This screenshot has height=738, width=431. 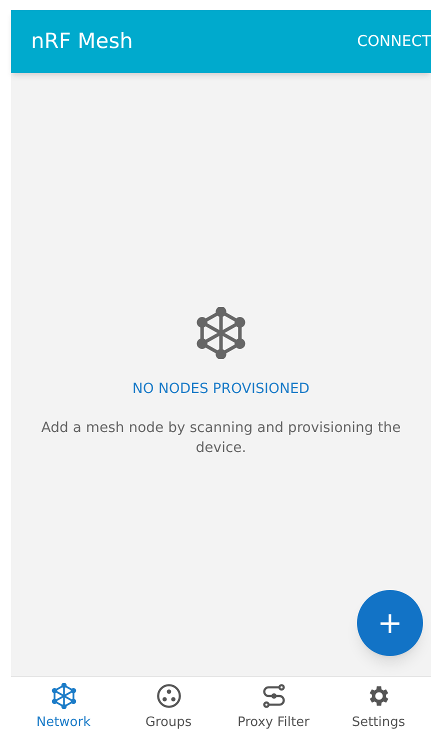 I want to click on nav-tab: Proxy Filter, so click(x=273, y=707).